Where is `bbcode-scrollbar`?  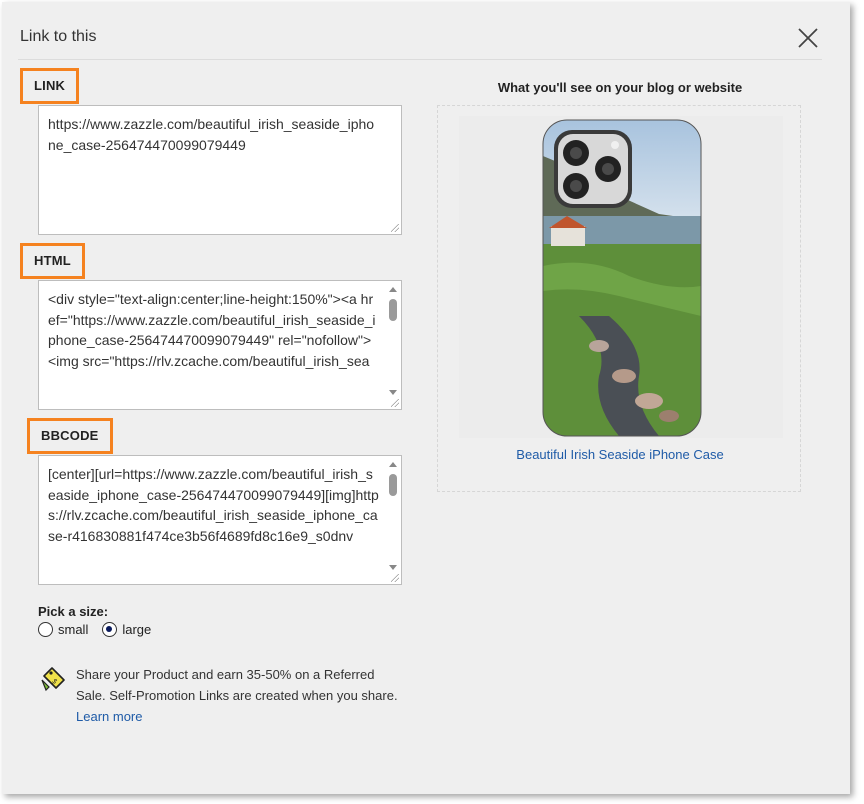
bbcode-scrollbar is located at coordinates (393, 514).